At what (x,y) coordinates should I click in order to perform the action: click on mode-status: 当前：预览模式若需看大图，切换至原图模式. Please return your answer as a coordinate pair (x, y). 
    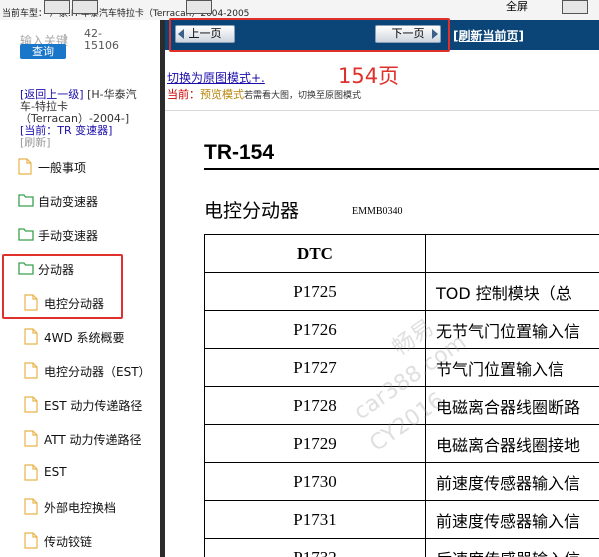
    Looking at the image, I should click on (264, 94).